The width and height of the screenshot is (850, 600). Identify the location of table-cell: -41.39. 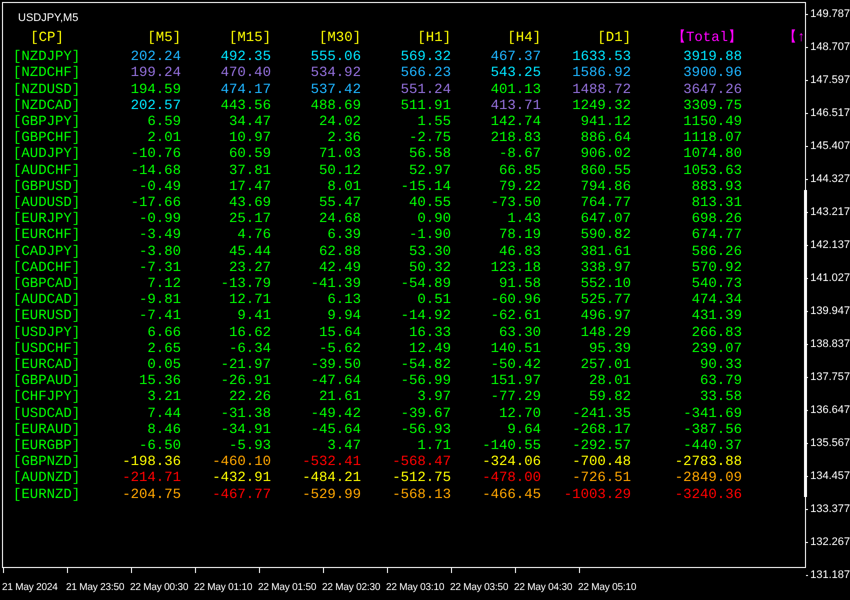
(335, 284).